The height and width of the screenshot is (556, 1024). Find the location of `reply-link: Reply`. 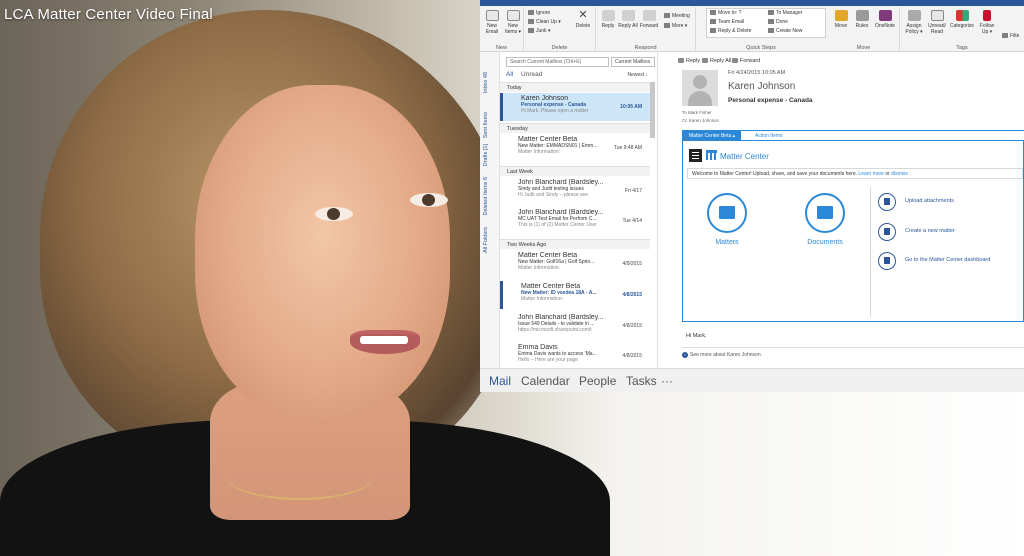

reply-link: Reply is located at coordinates (689, 61).